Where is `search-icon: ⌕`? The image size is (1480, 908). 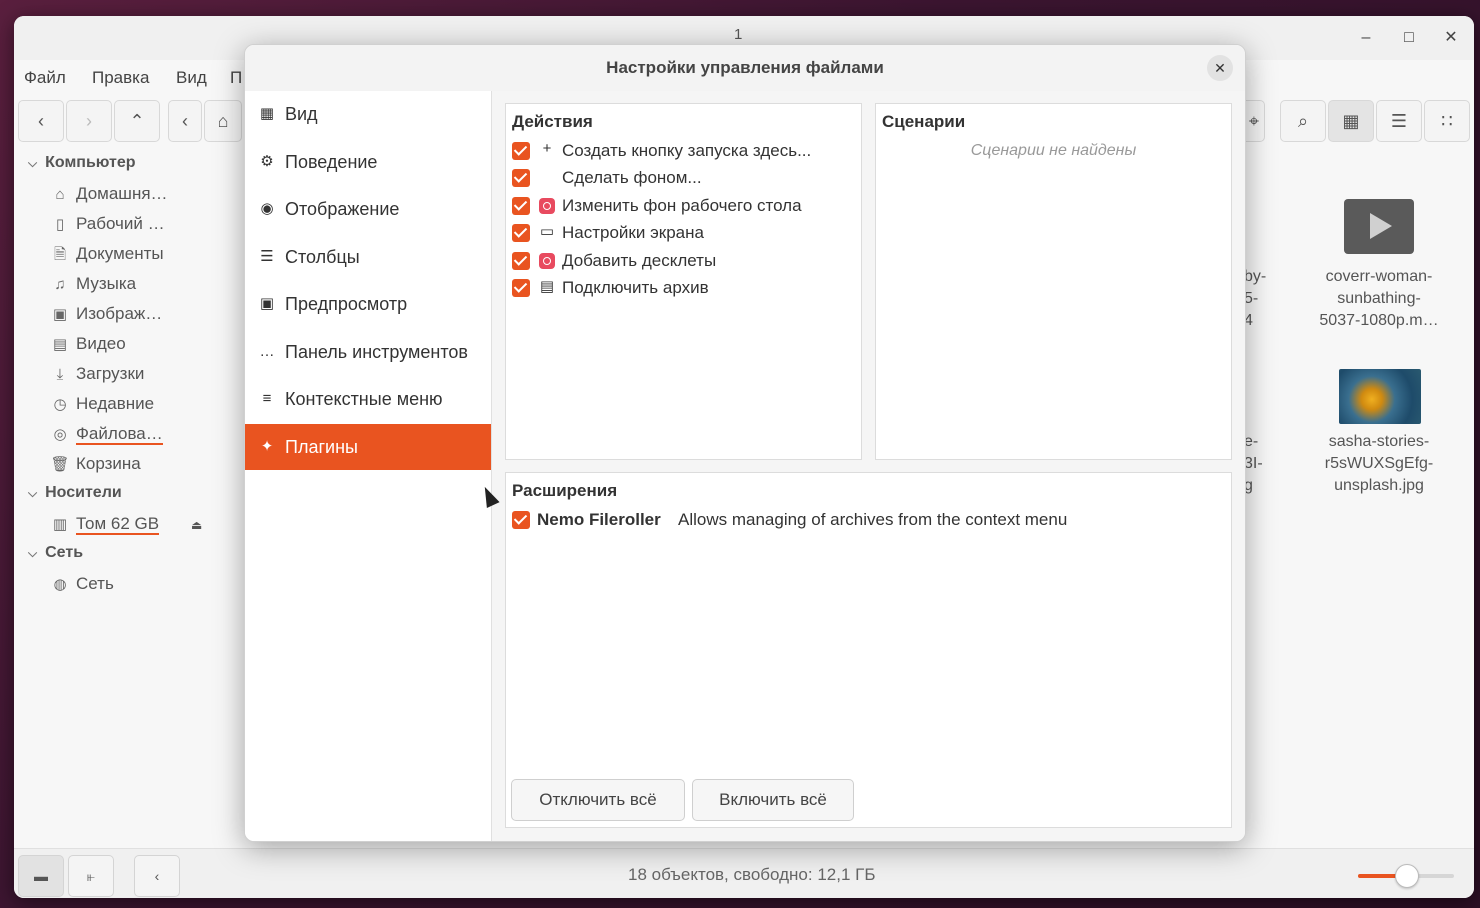
search-icon: ⌕ is located at coordinates (1303, 121).